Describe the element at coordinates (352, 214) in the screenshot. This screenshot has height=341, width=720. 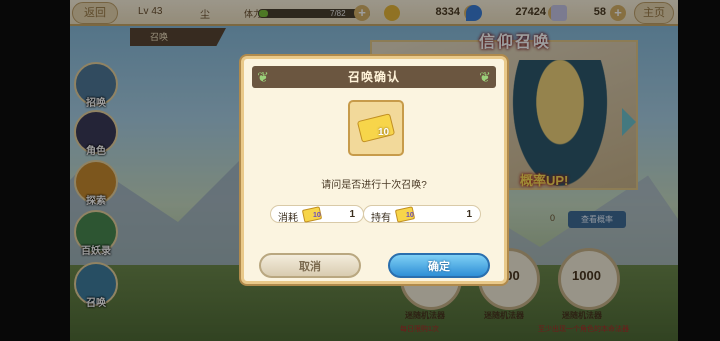
I see `cost-value: 1` at that location.